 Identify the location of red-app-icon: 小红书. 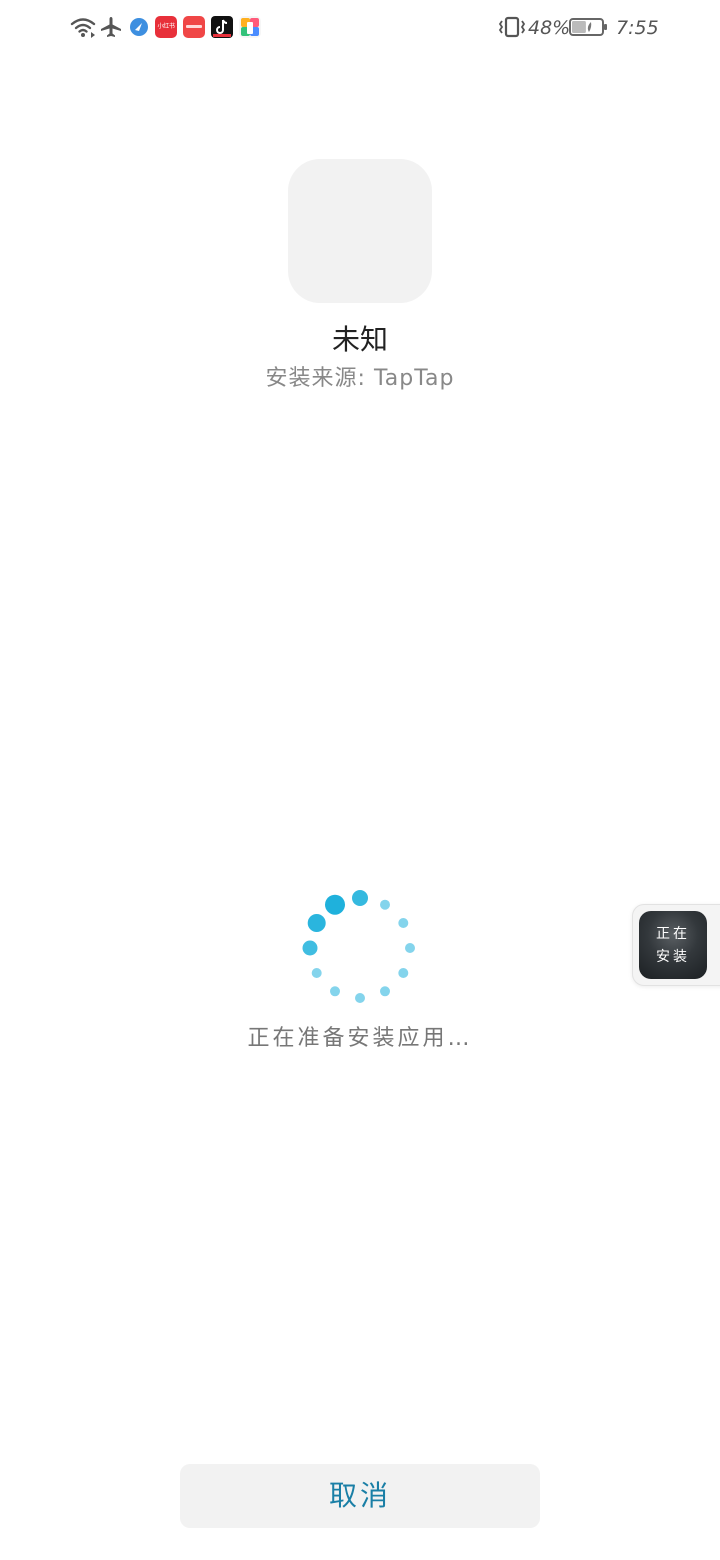
(166, 27).